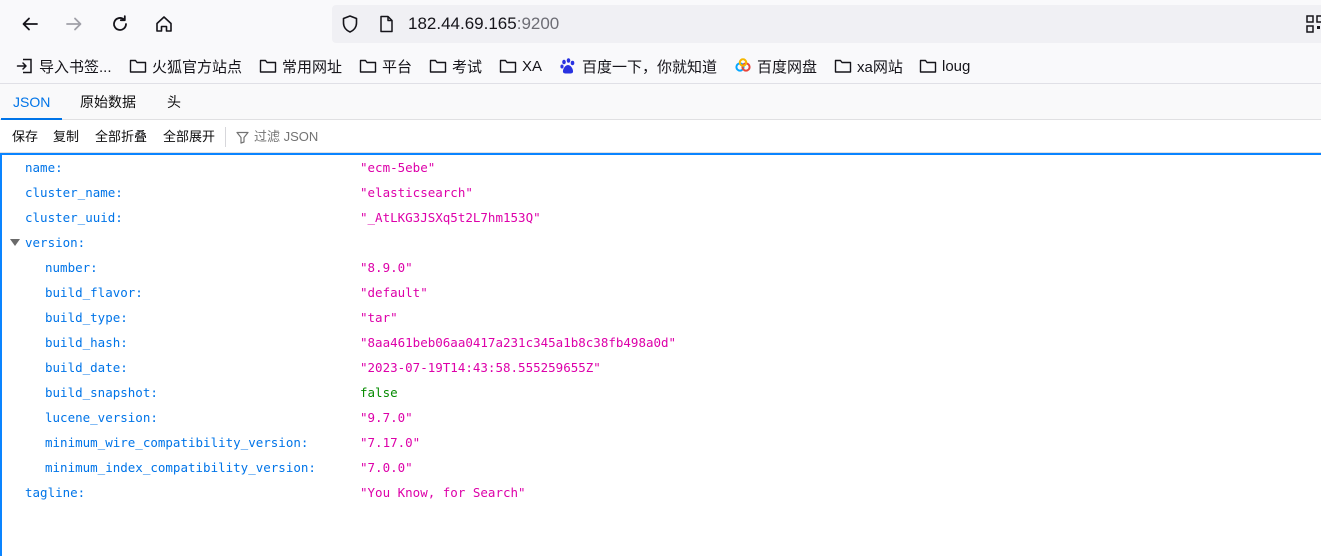 This screenshot has width=1321, height=556. I want to click on json-toolbar: 保存 复制 全部折叠 全部展开 过滤 JSON, so click(660, 137).